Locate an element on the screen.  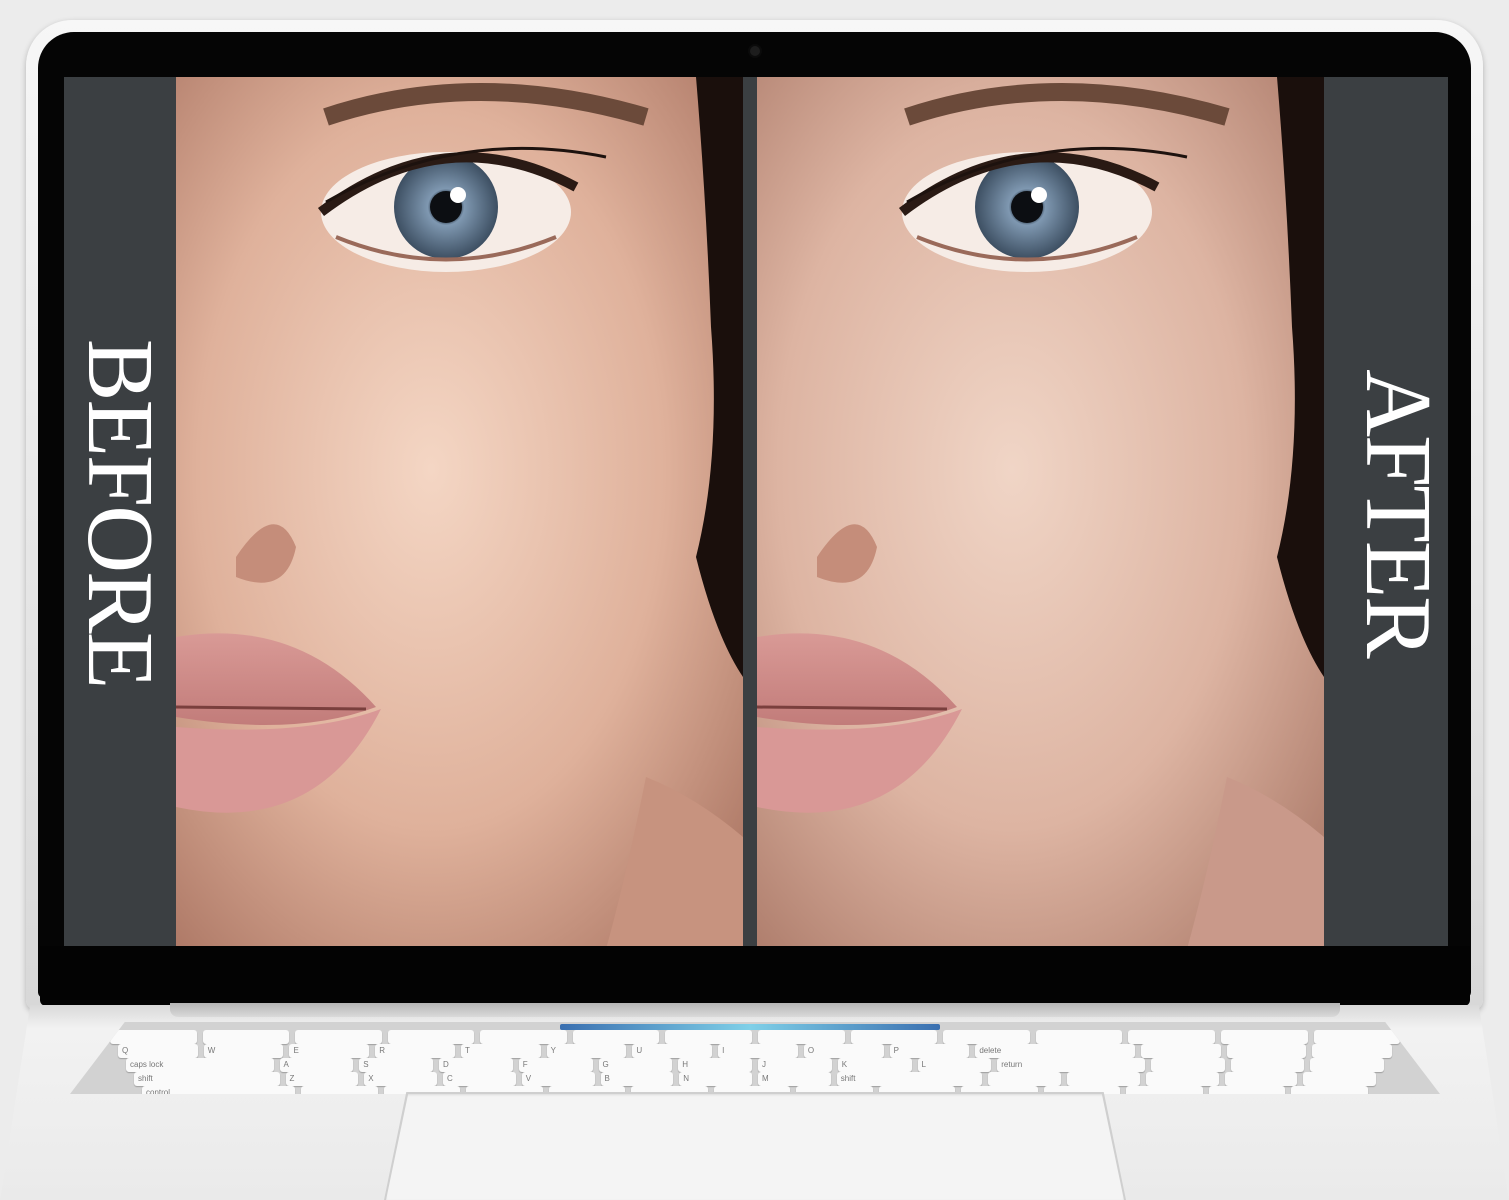
keyboard-key: L is located at coordinates (954, 1065).